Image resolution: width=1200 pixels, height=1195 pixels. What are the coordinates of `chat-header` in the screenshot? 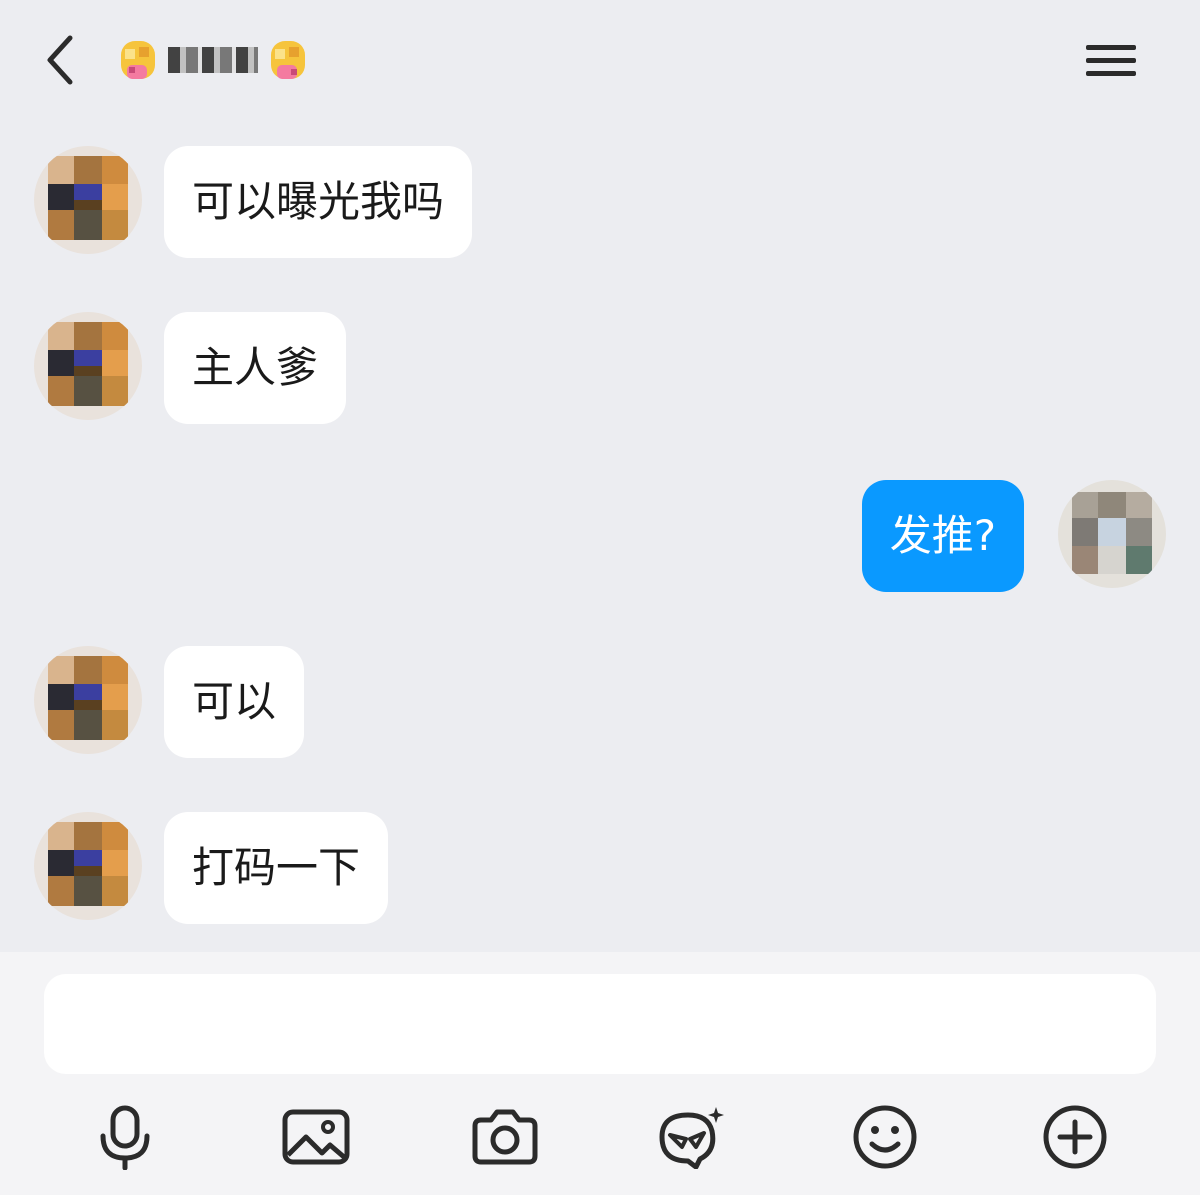 It's located at (600, 60).